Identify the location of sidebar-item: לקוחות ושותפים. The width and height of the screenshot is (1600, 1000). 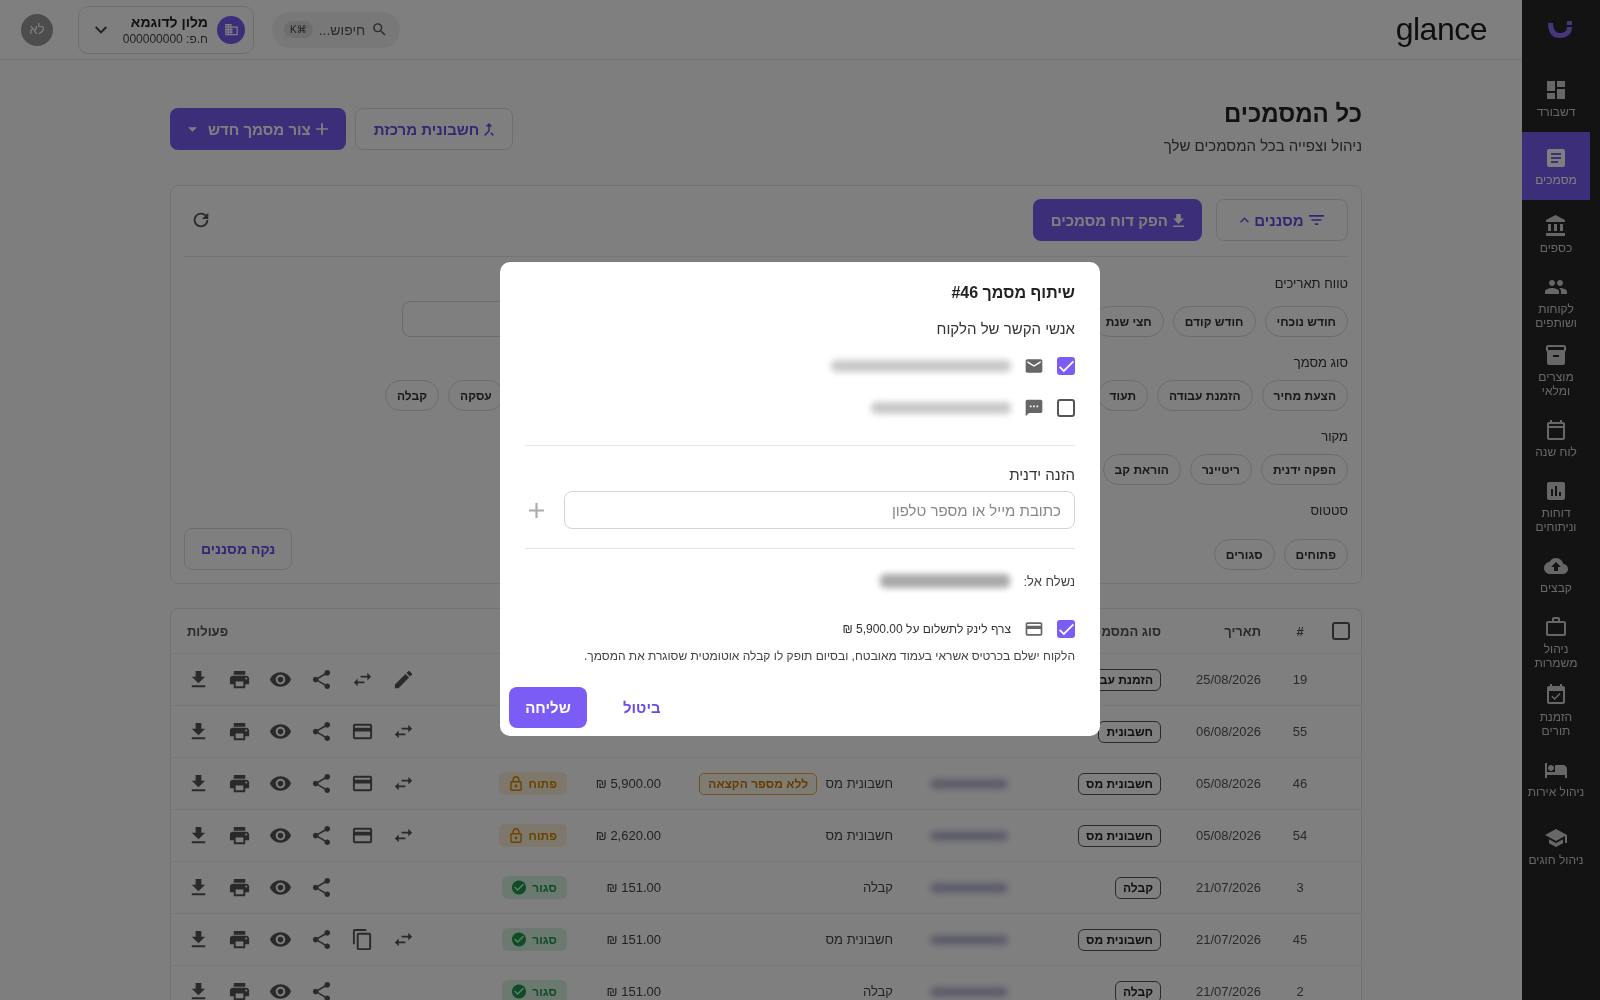
(1556, 302).